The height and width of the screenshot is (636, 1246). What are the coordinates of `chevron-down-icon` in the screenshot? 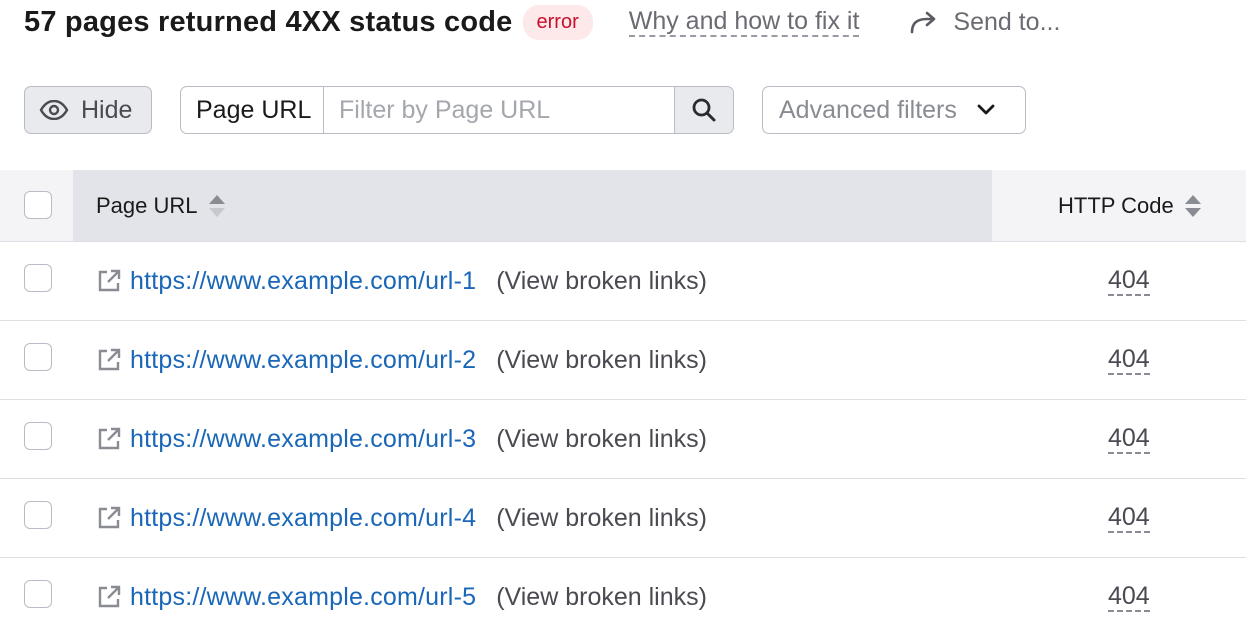 It's located at (986, 109).